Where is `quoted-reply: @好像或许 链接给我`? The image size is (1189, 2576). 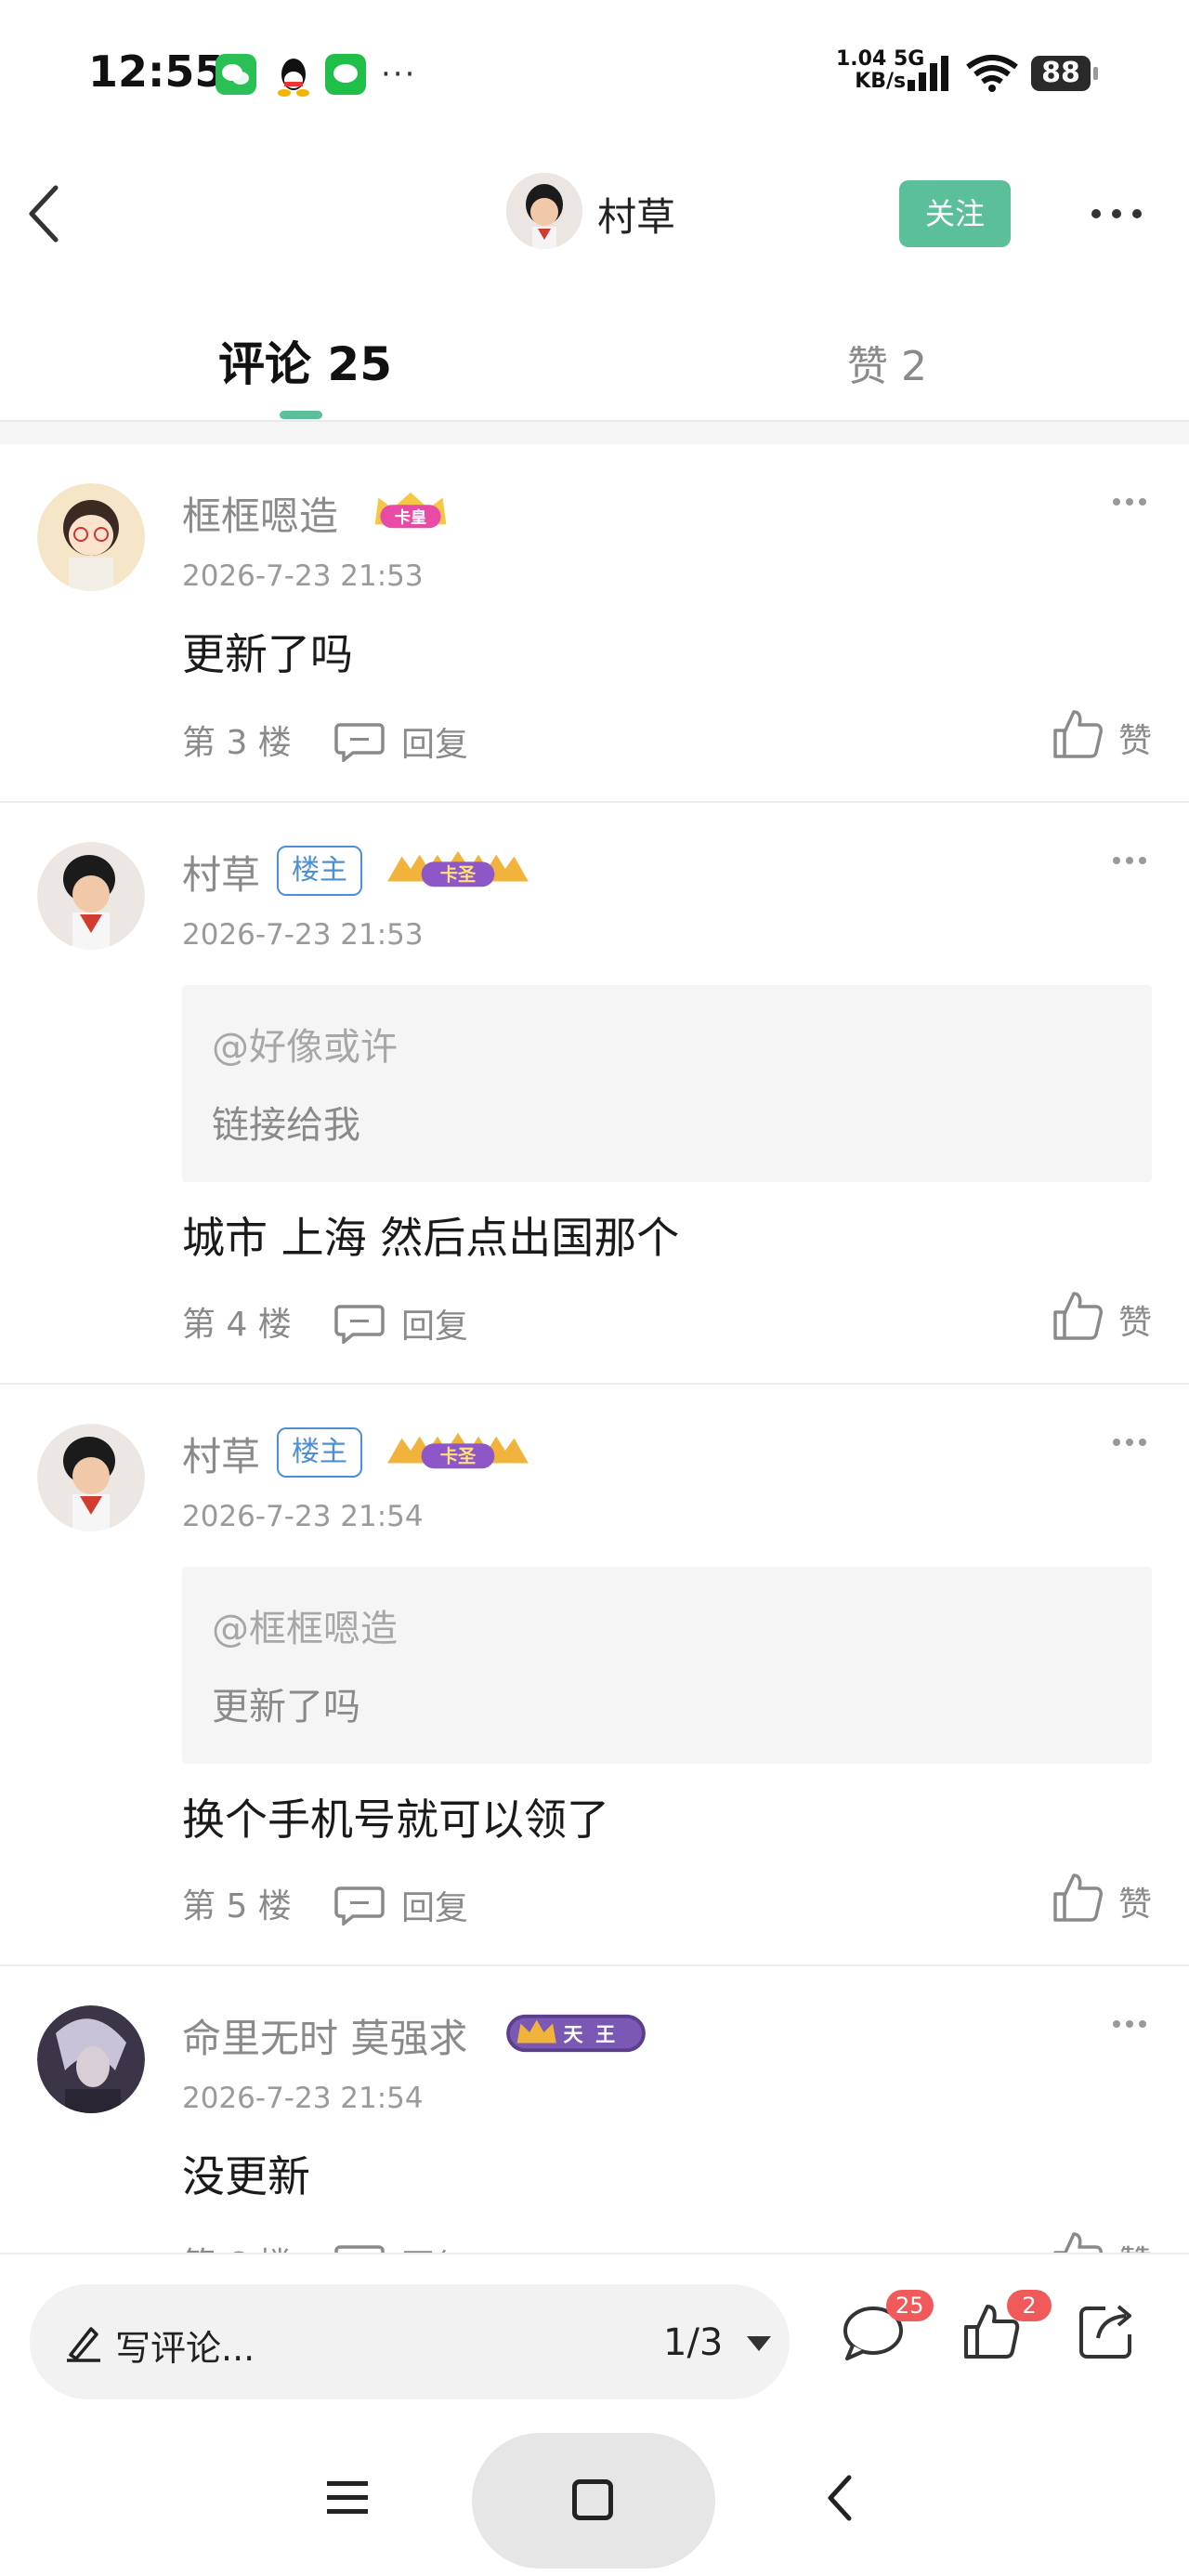
quoted-reply: @好像或许 链接给我 is located at coordinates (667, 1083).